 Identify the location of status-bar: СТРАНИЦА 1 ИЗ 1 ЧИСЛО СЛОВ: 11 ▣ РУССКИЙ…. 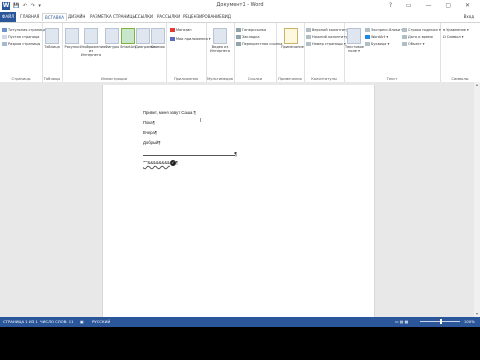
(240, 322).